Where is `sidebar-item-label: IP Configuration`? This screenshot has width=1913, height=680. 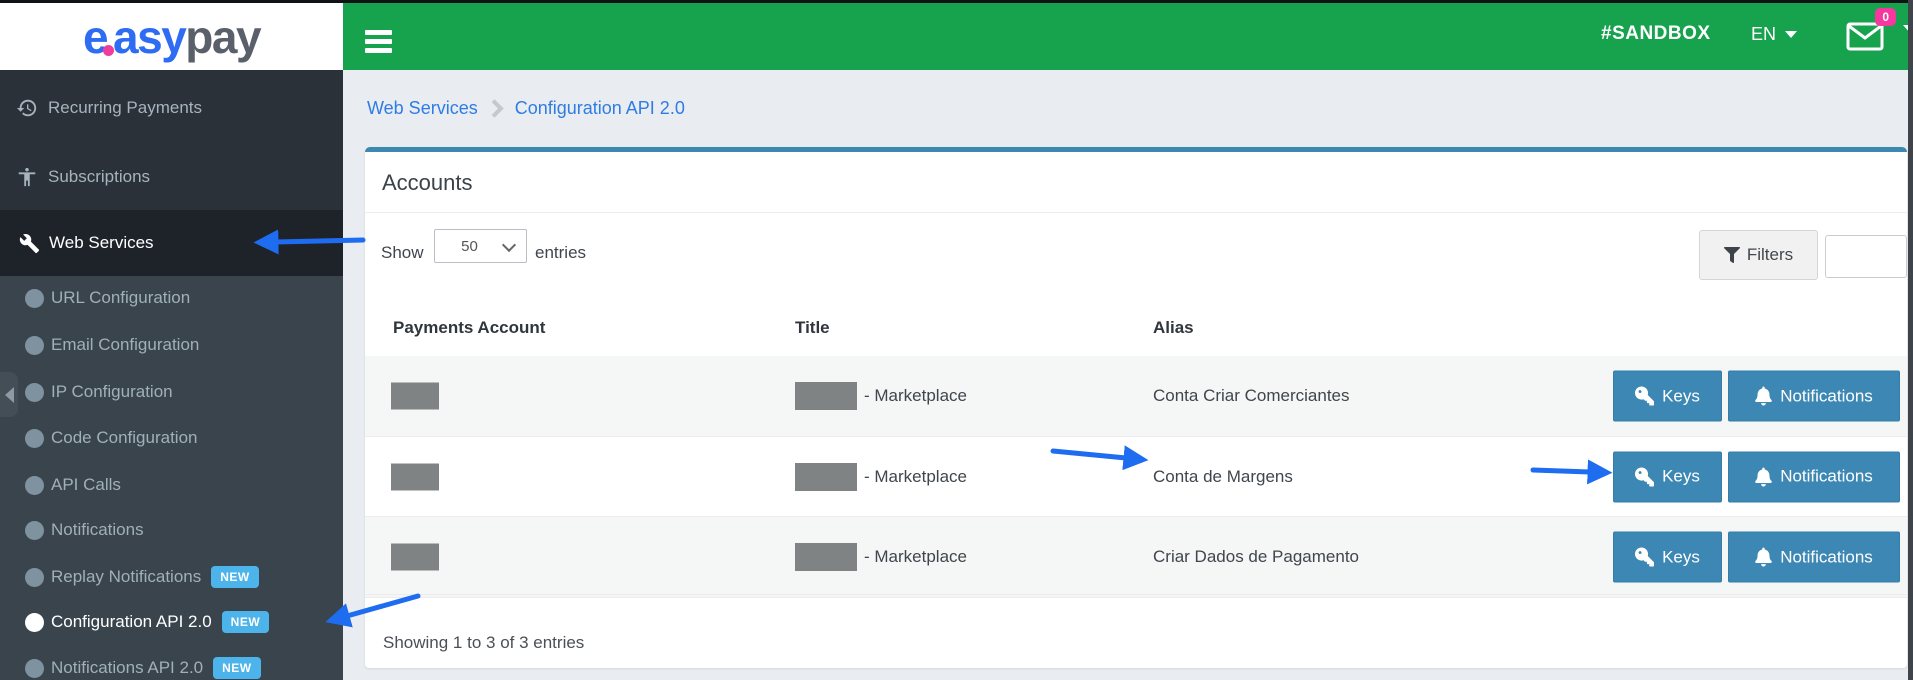 sidebar-item-label: IP Configuration is located at coordinates (112, 391).